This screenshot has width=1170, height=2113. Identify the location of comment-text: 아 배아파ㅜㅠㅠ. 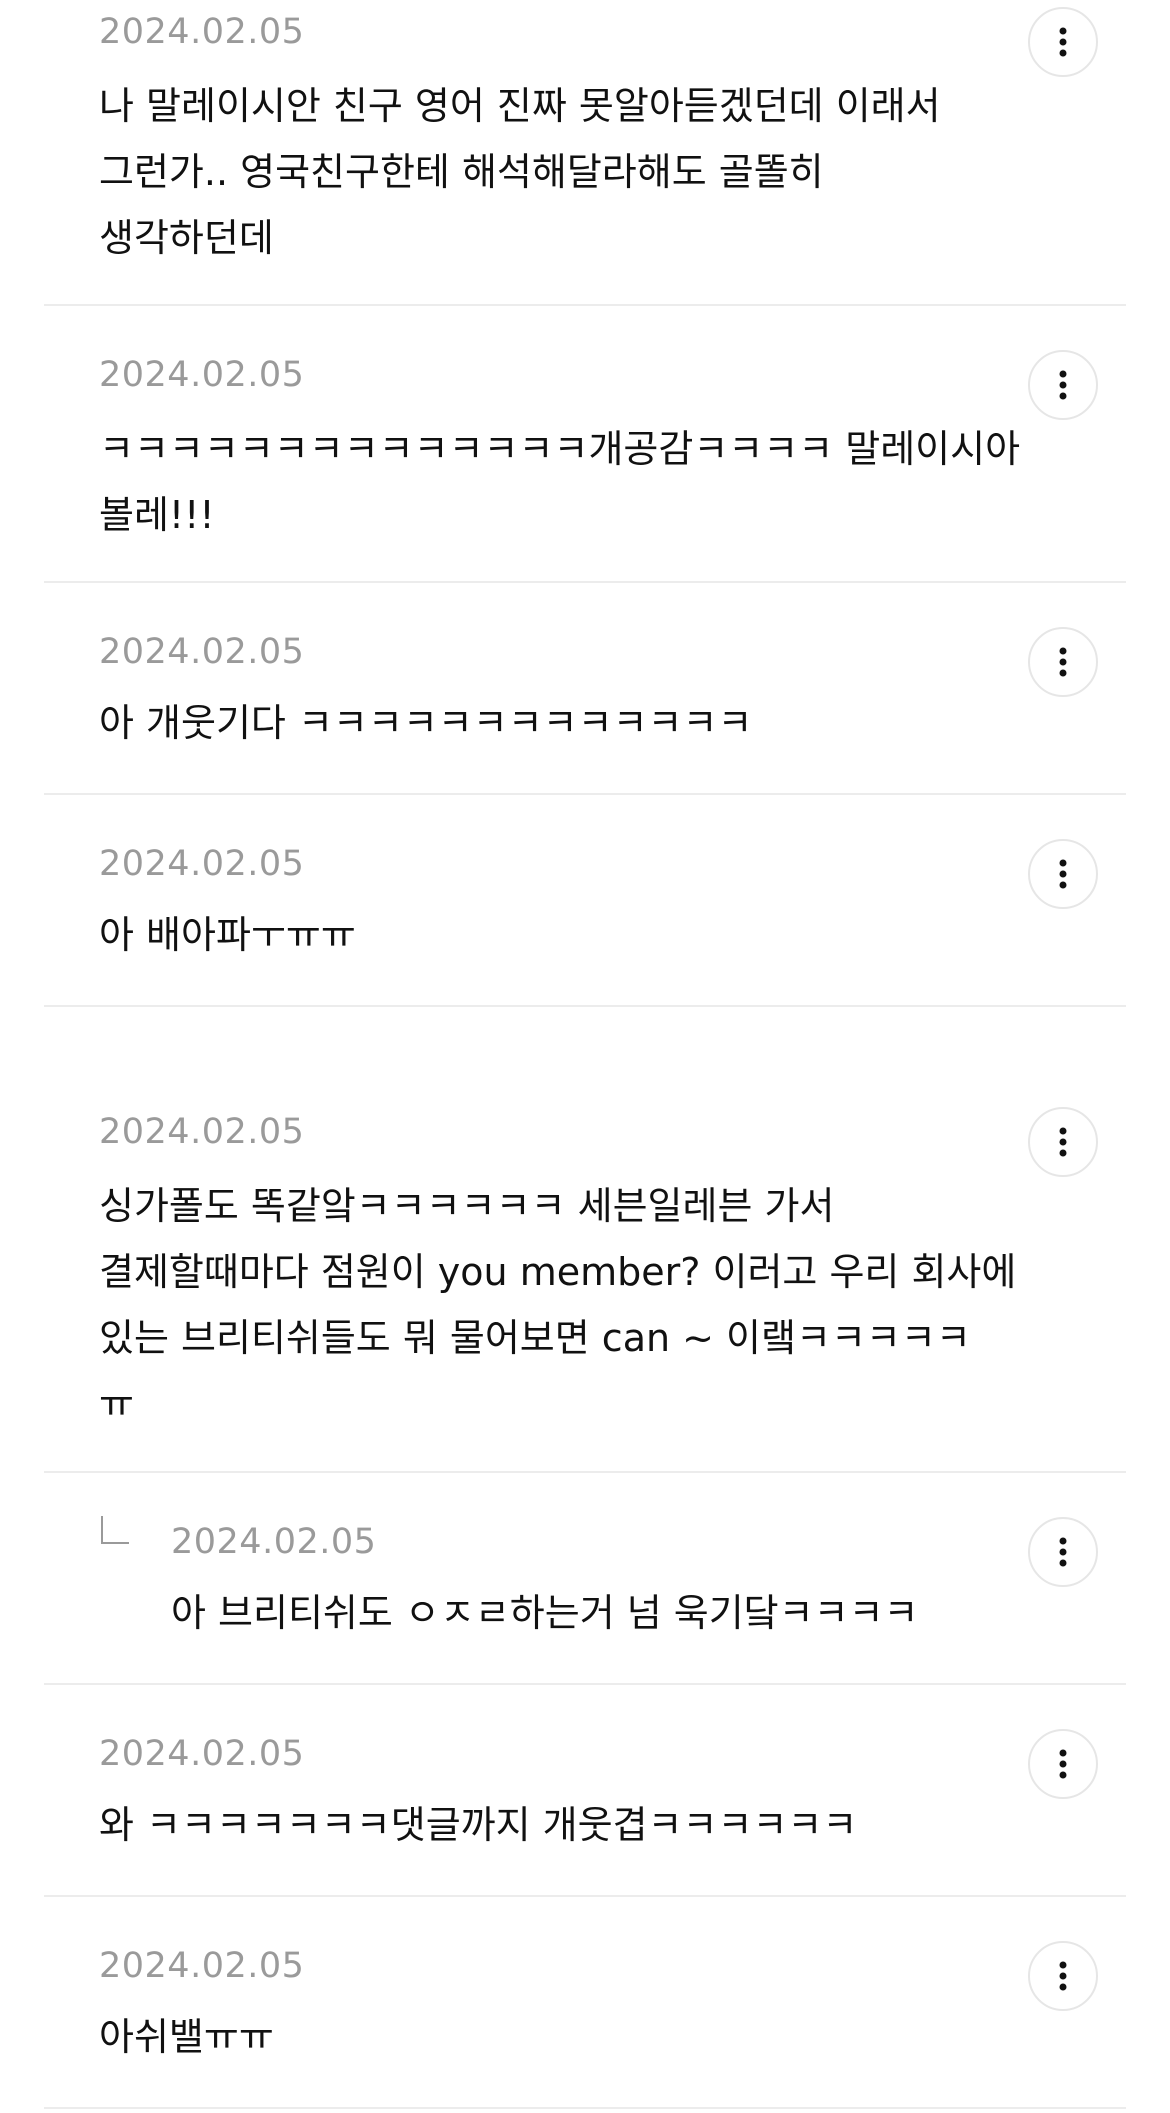
(227, 935).